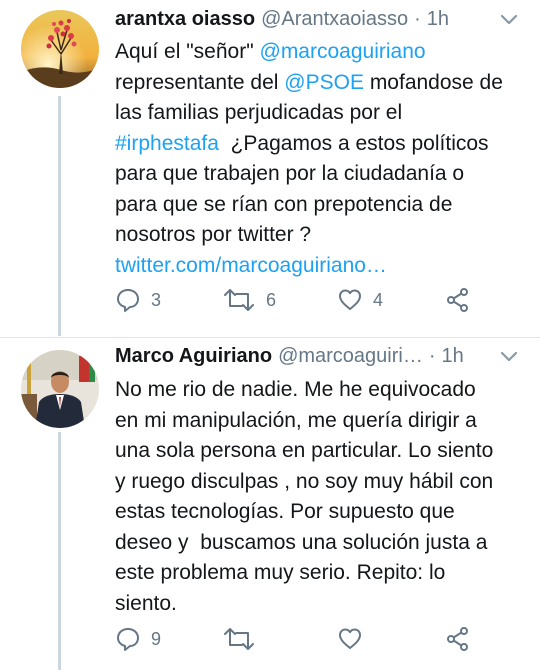  What do you see at coordinates (320, 300) in the screenshot?
I see `tweet-actions: 3 6 4` at bounding box center [320, 300].